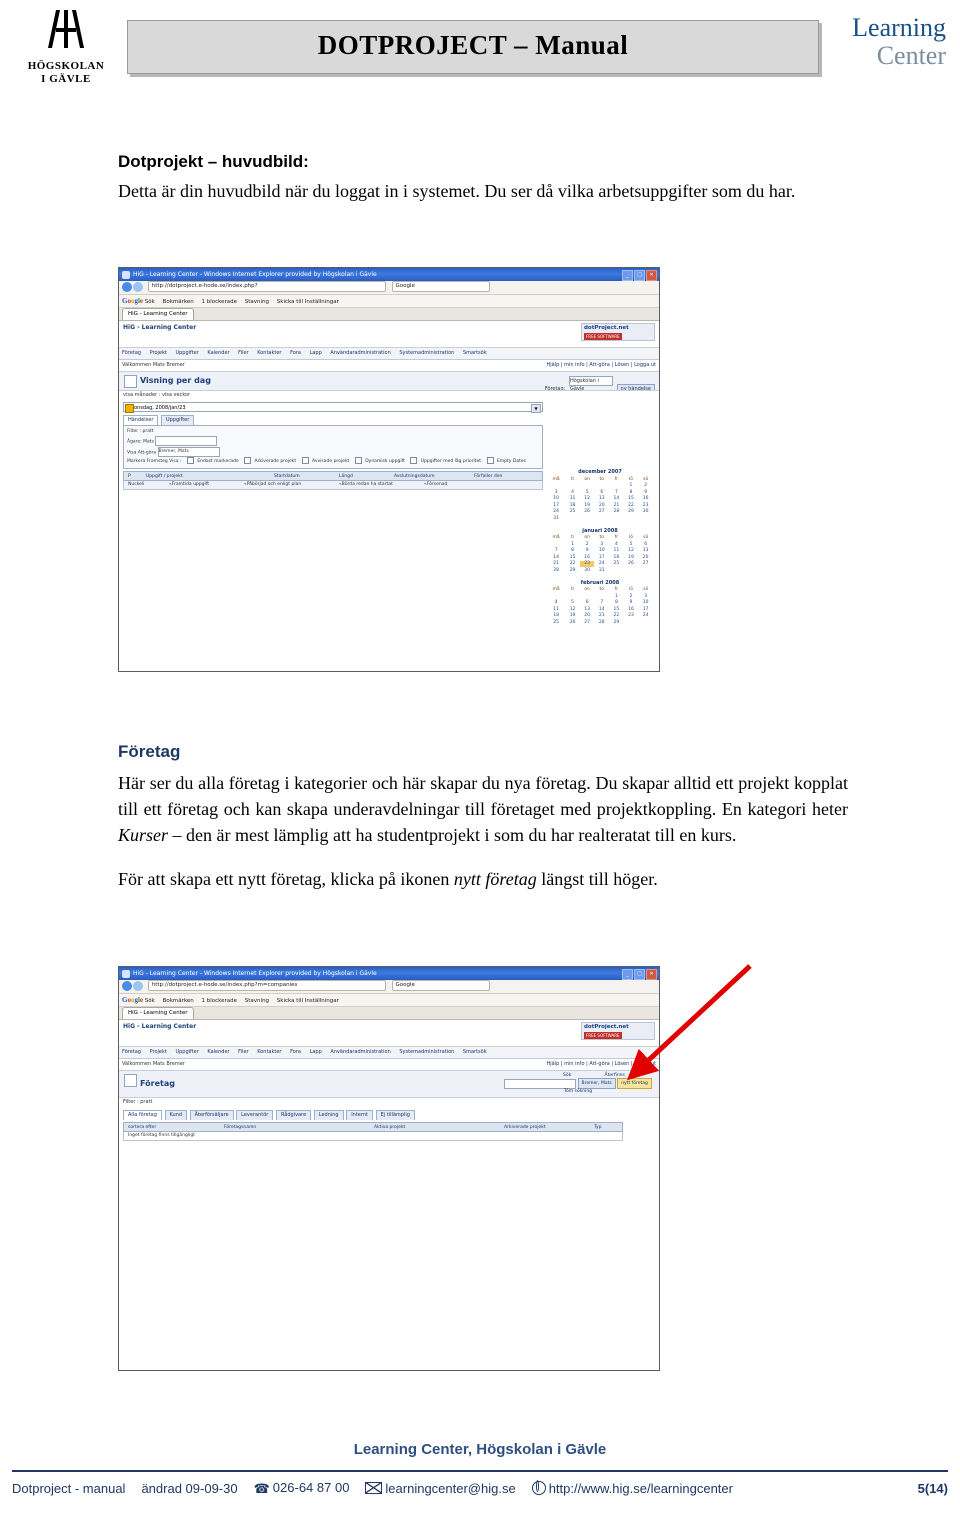  I want to click on ie-search-box-1: Google, so click(440, 286).